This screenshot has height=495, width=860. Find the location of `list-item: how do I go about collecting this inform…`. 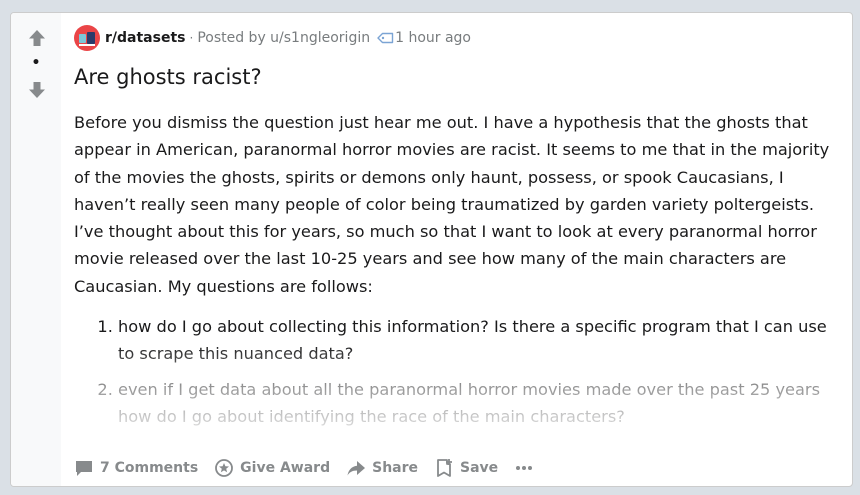

list-item: how do I go about collecting this inform… is located at coordinates (481, 340).